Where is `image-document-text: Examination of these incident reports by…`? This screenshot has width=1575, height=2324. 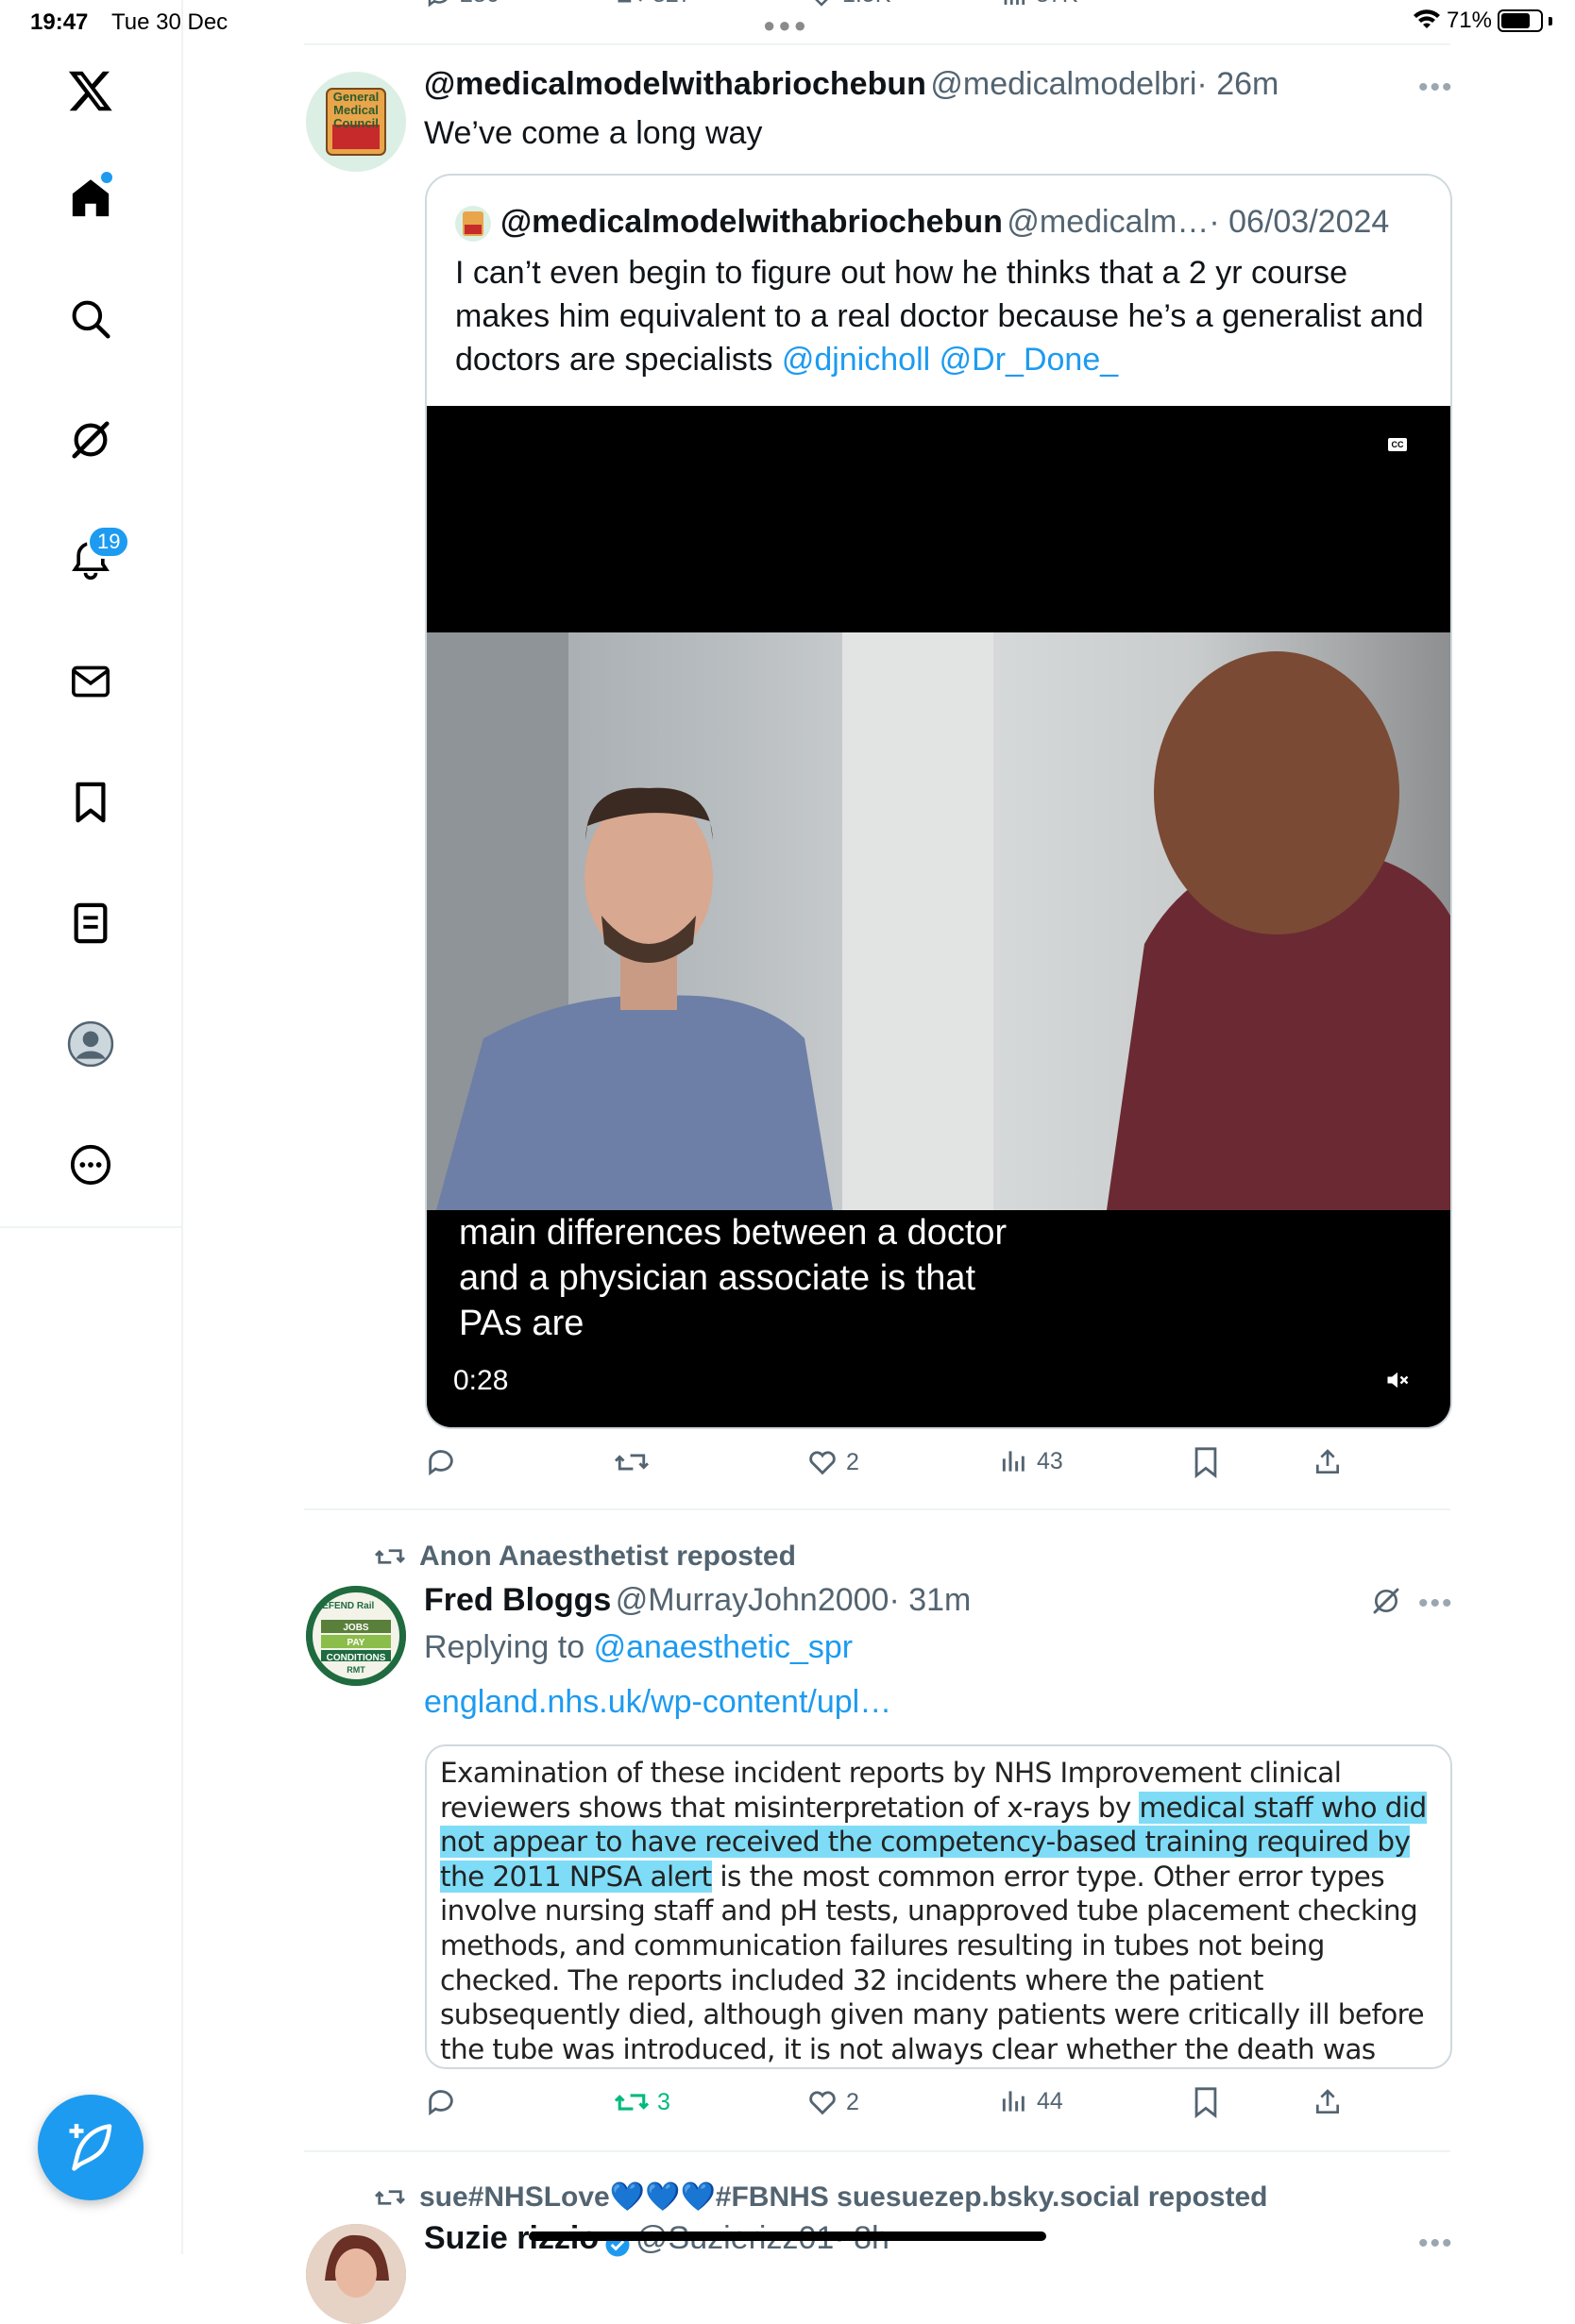
image-document-text: Examination of these incident reports by… is located at coordinates (933, 1911).